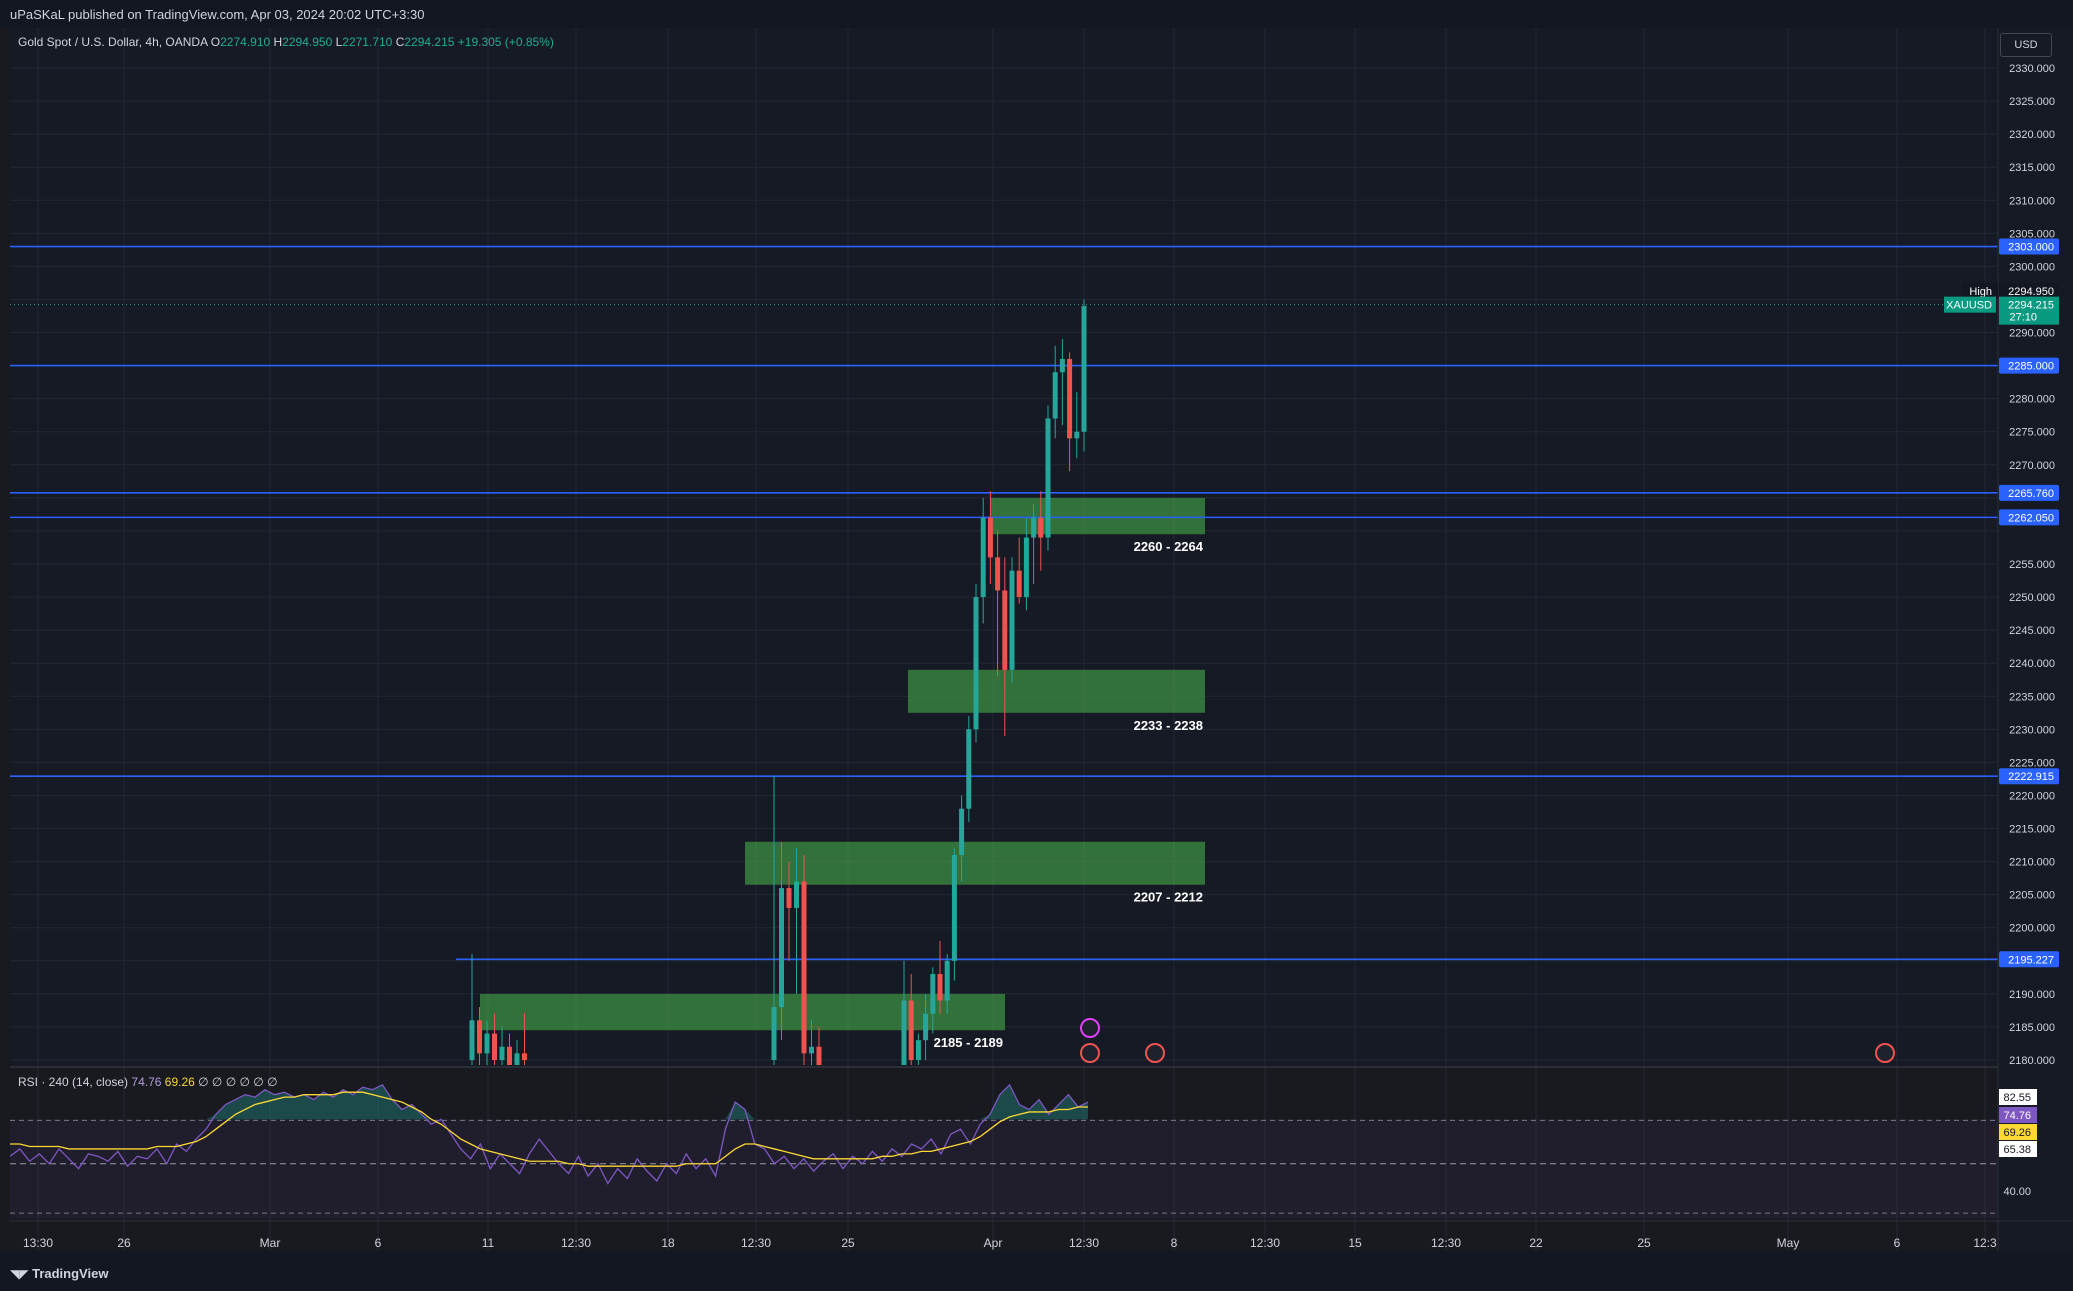  What do you see at coordinates (2017, 1116) in the screenshot?
I see `rsi-axis-tag-label: 74.76` at bounding box center [2017, 1116].